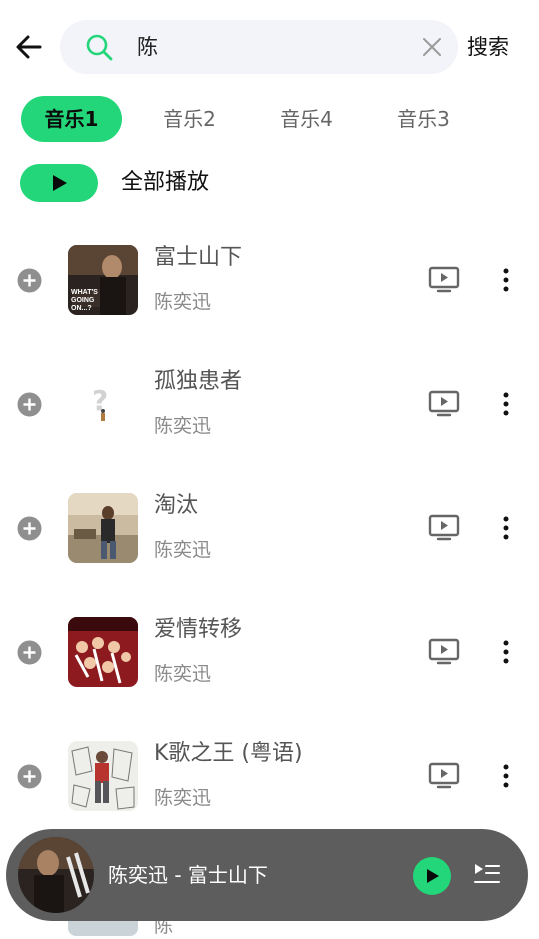 The image size is (539, 939). What do you see at coordinates (423, 119) in the screenshot?
I see `tab-music-3: 音乐3` at bounding box center [423, 119].